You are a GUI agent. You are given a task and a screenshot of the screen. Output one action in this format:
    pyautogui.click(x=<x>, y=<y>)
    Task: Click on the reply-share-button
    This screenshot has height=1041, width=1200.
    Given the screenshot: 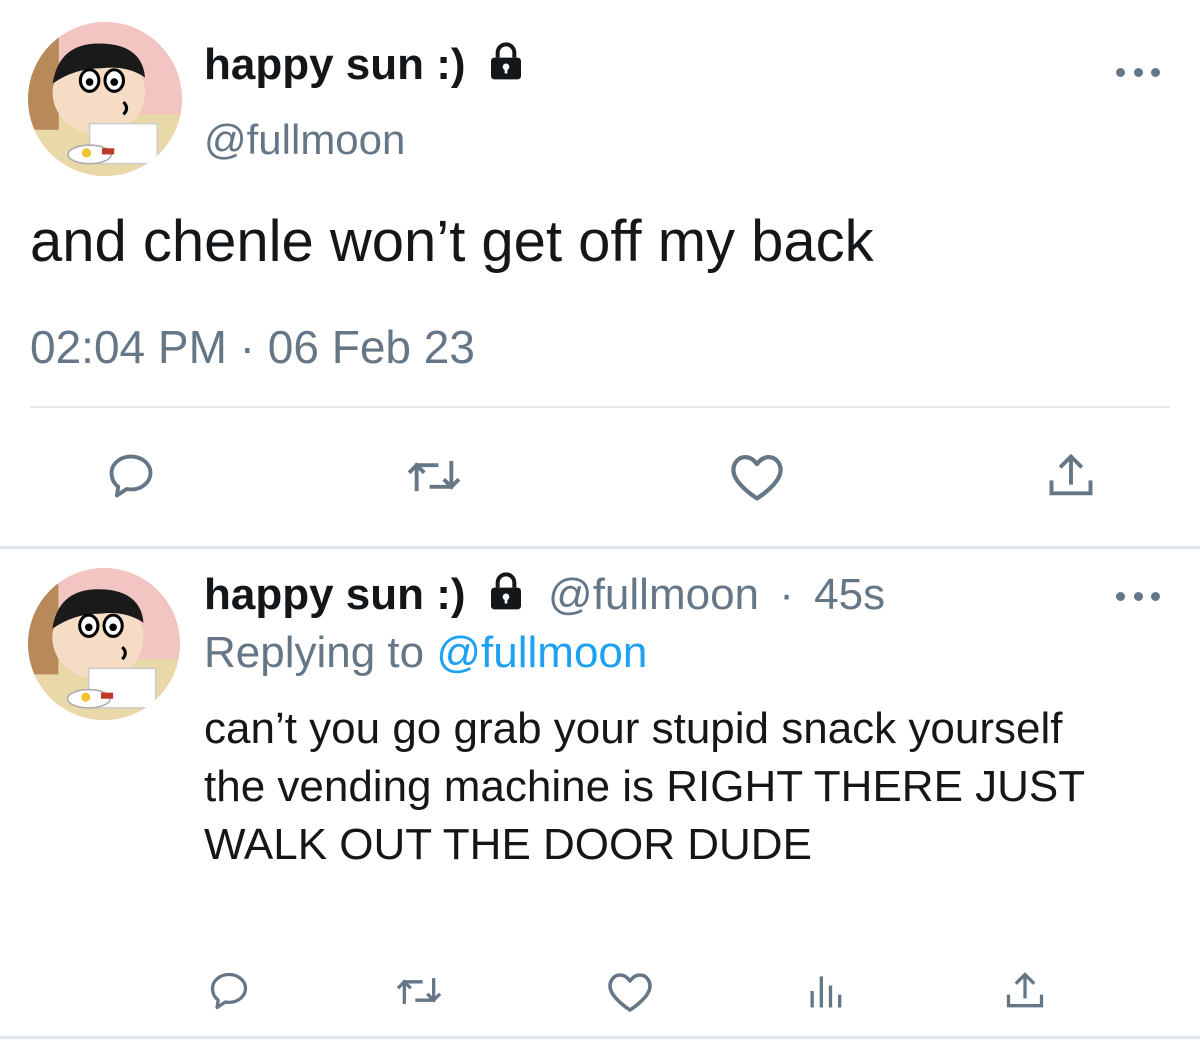 What is the action you would take?
    pyautogui.click(x=1025, y=991)
    